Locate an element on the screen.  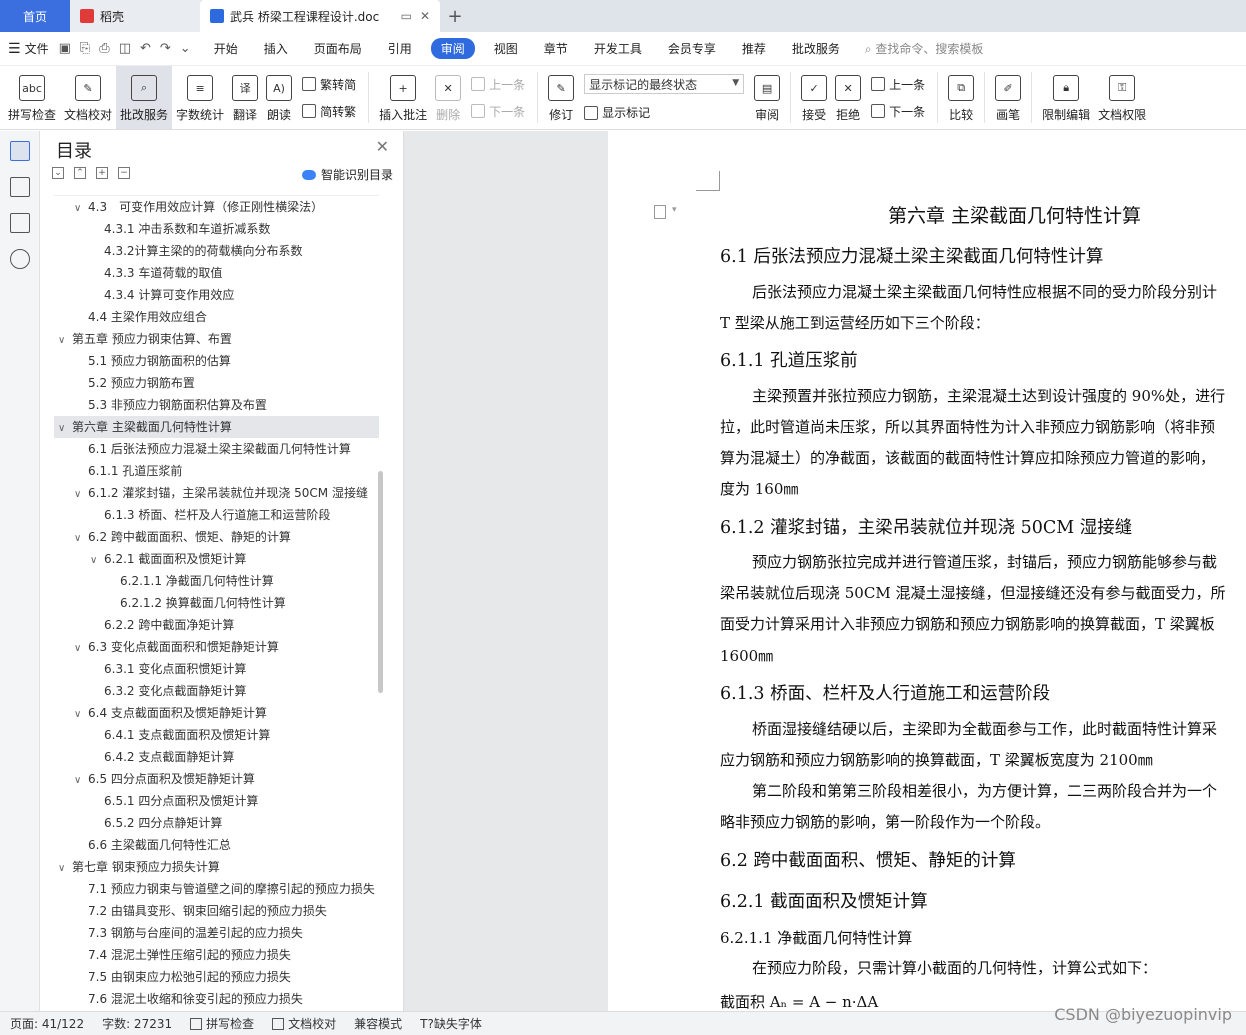
toc-panel-icon is located at coordinates (20, 151).